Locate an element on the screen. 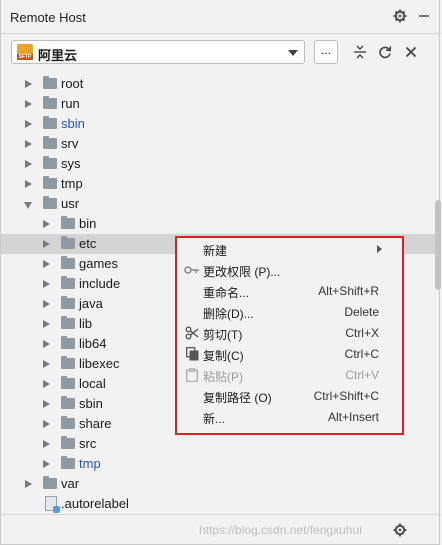 This screenshot has height=545, width=442. chevron-down-icon is located at coordinates (28, 205).